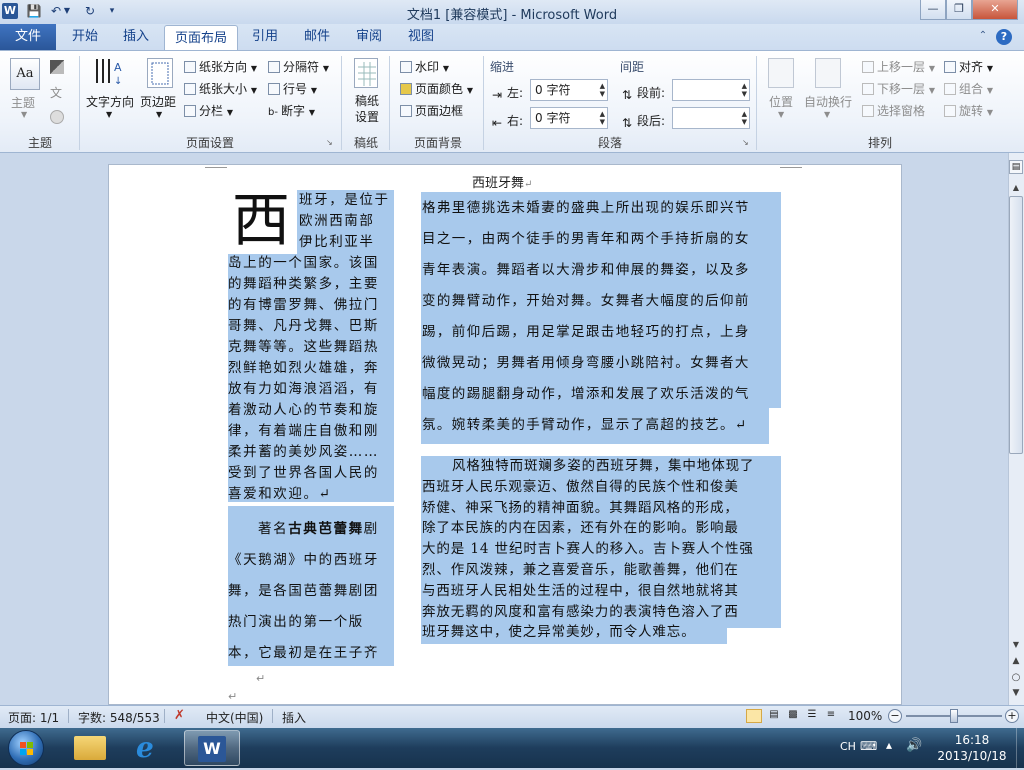  What do you see at coordinates (158, 101) in the screenshot?
I see `margins-button: 页边距` at bounding box center [158, 101].